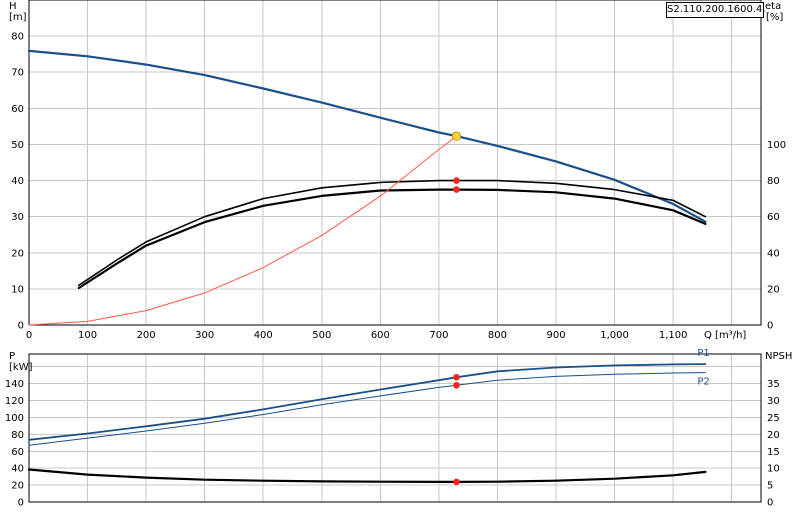 The width and height of the screenshot is (800, 520). Describe the element at coordinates (13, 6) in the screenshot. I see `panel1-y-left-label: H` at that location.